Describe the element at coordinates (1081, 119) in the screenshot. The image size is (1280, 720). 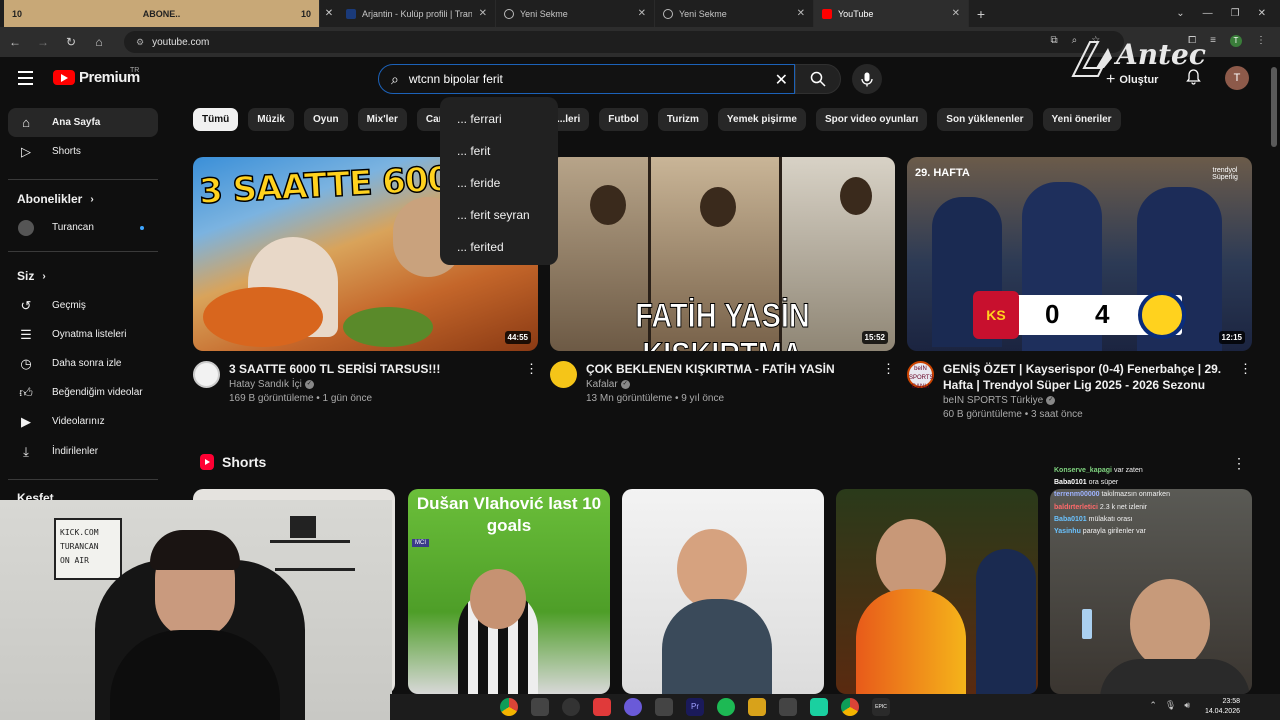
I see `chip-new-to-you: Yeni öneriler` at that location.